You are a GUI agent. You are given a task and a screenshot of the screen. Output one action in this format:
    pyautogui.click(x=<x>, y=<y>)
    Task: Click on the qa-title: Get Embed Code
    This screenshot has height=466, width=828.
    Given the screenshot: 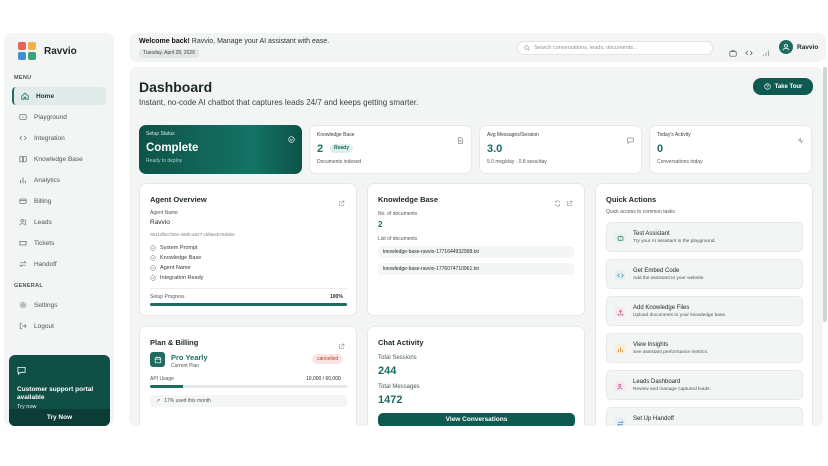 What is the action you would take?
    pyautogui.click(x=656, y=271)
    